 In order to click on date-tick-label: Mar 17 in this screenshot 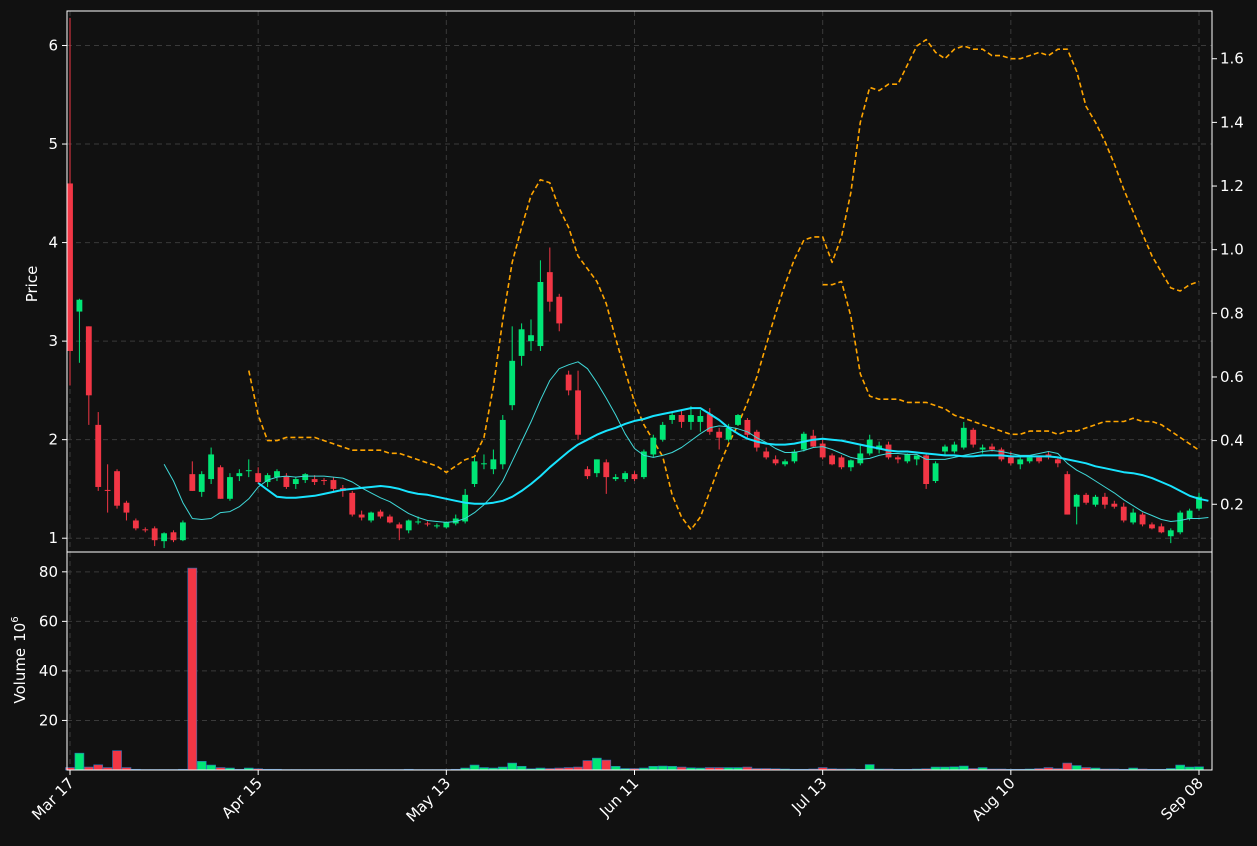, I will do `click(53, 799)`.